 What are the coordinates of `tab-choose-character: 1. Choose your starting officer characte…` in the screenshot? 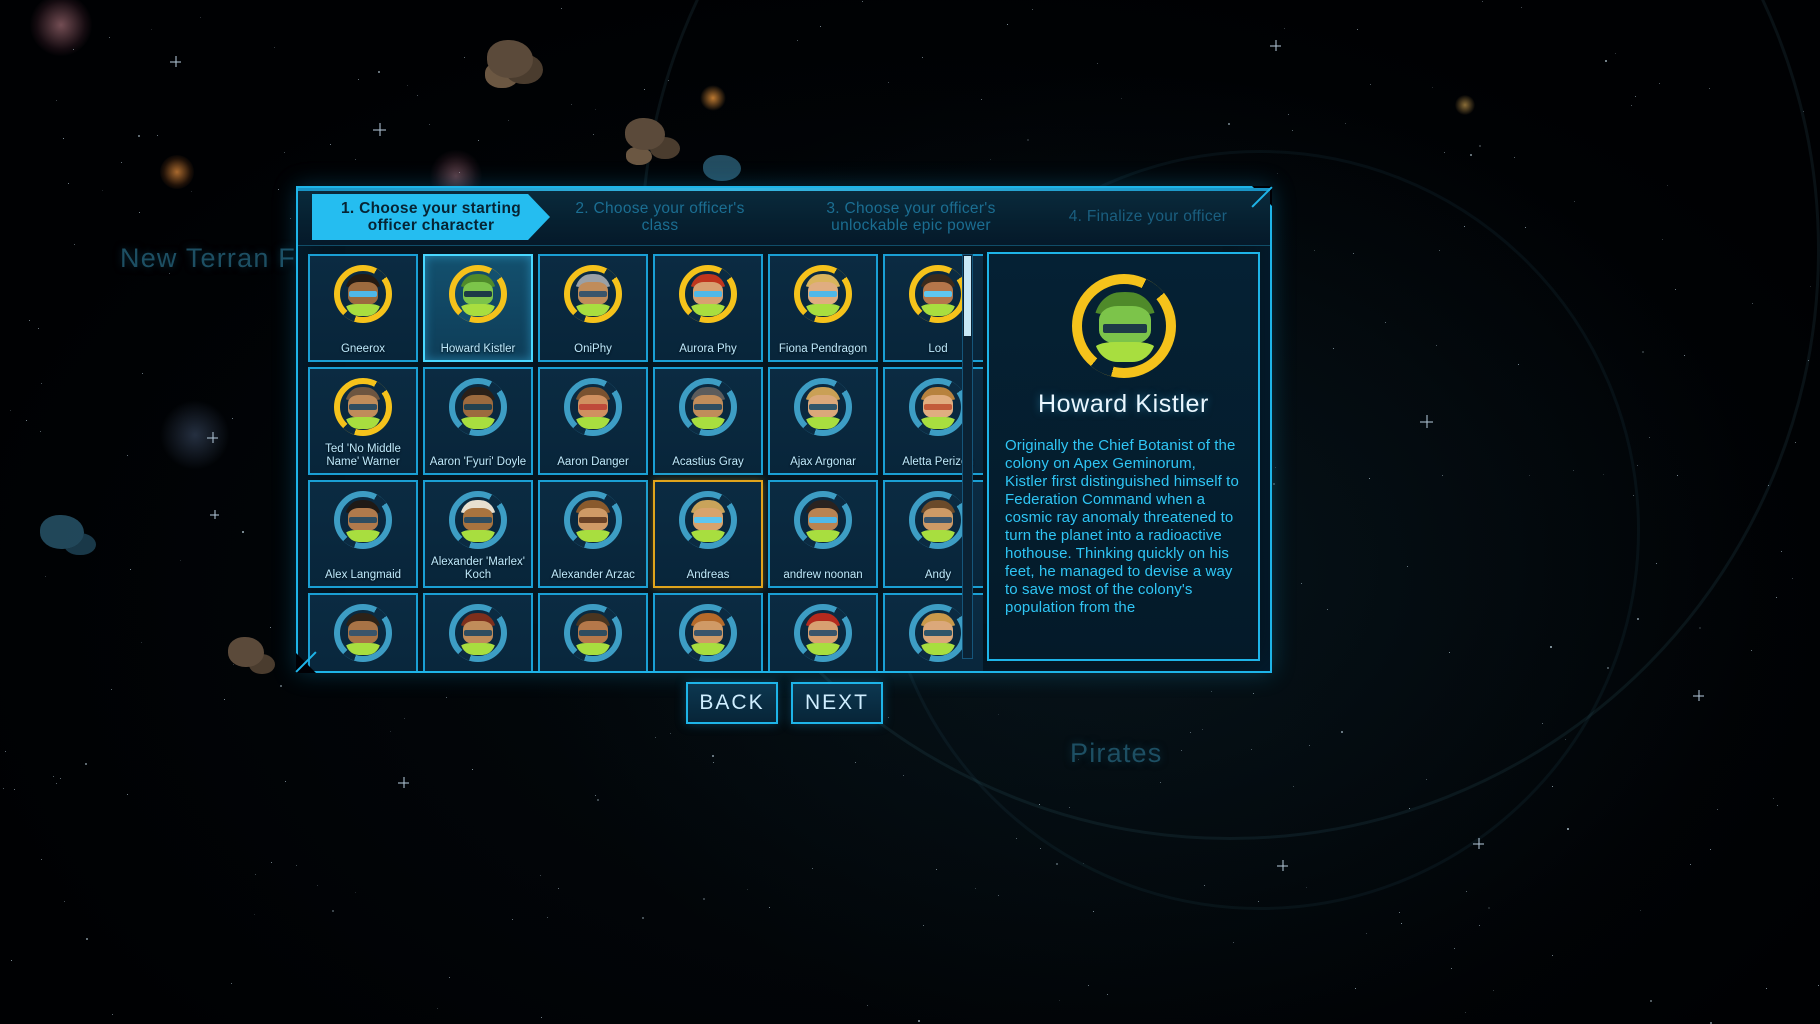 It's located at (431, 217).